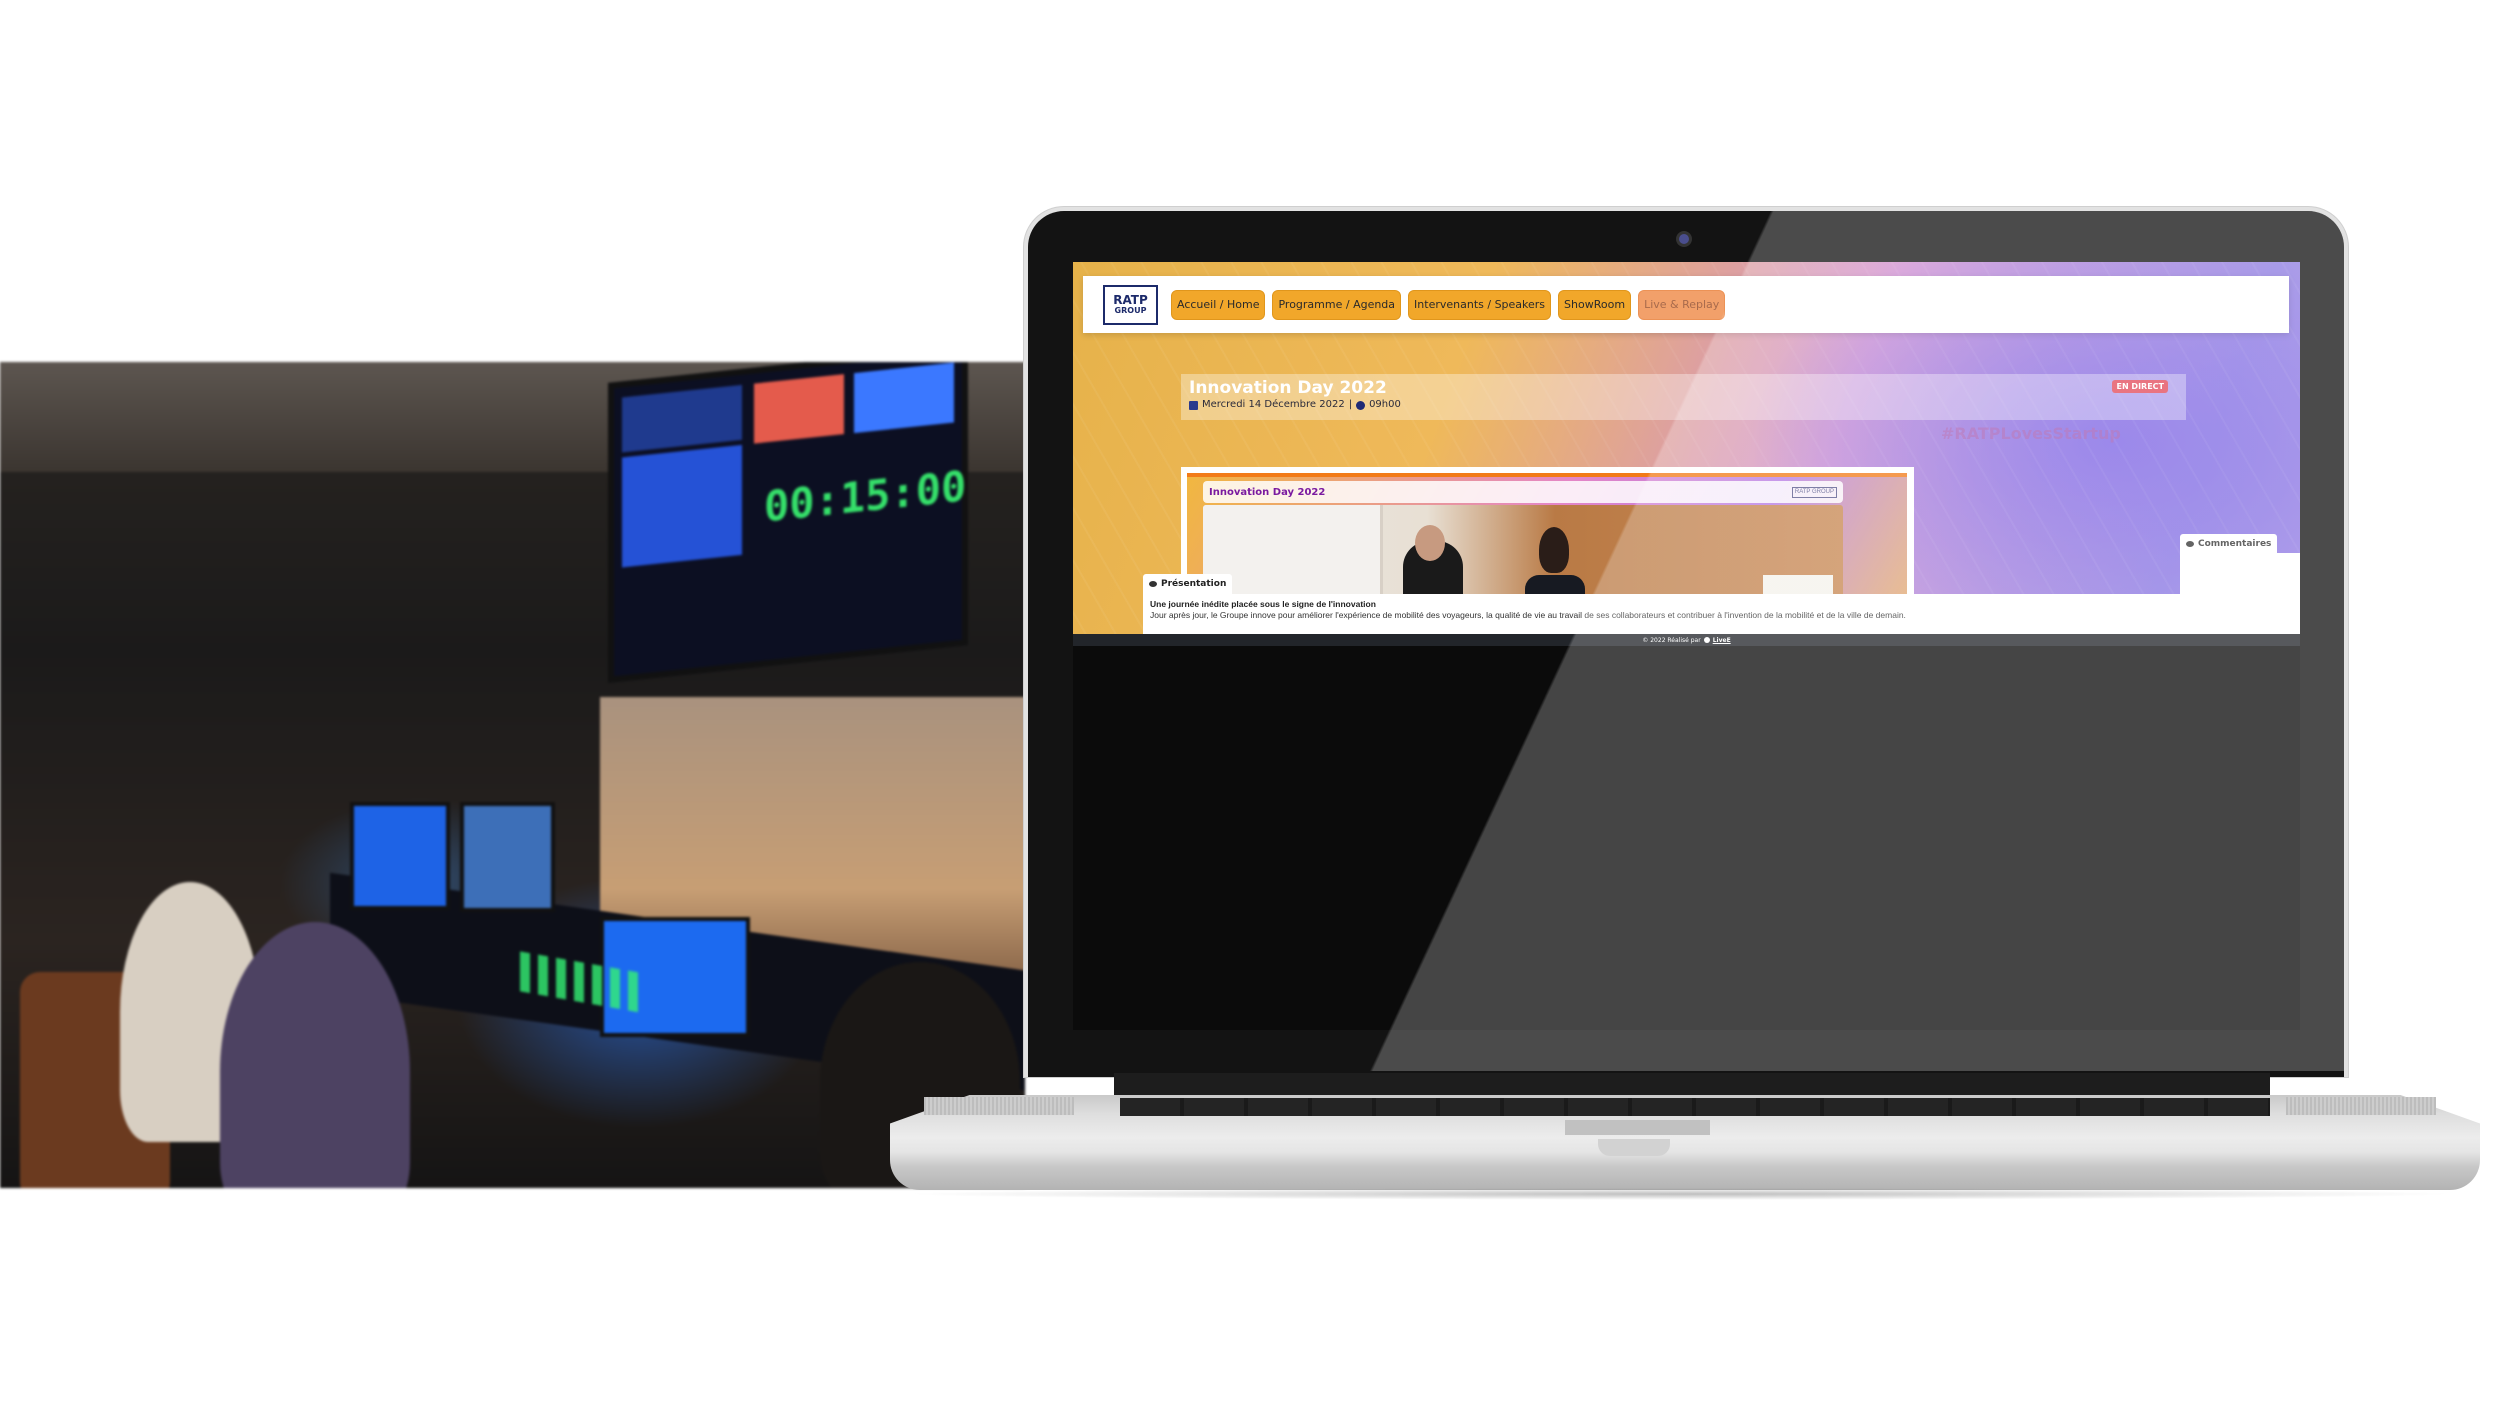 Image resolution: width=2506 pixels, height=1410 pixels. I want to click on video-overlay-header: Innovation Day 2022 RATP GROUP, so click(1523, 492).